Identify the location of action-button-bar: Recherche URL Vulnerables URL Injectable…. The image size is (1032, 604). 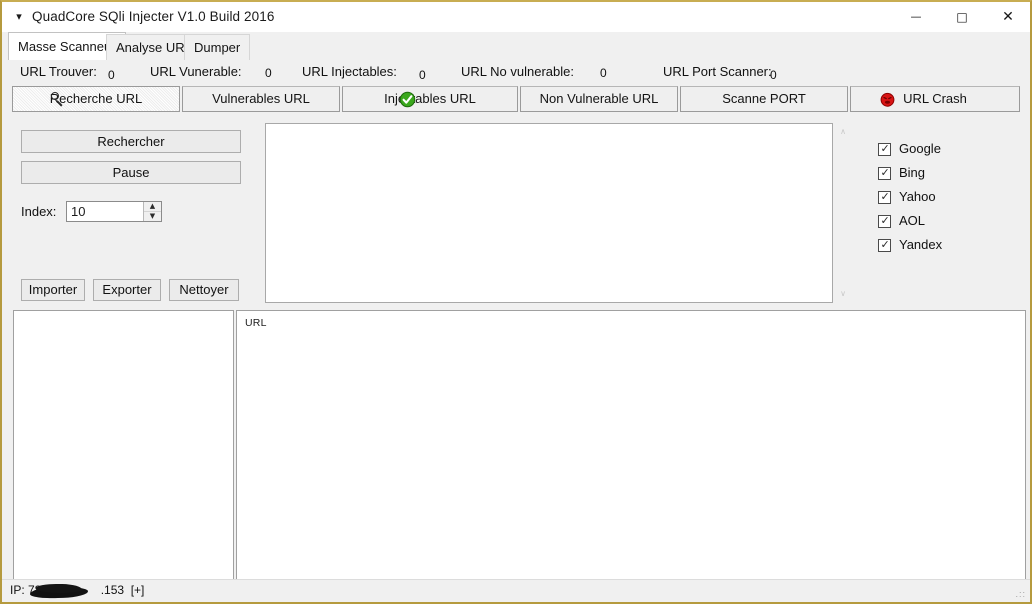
(516, 100).